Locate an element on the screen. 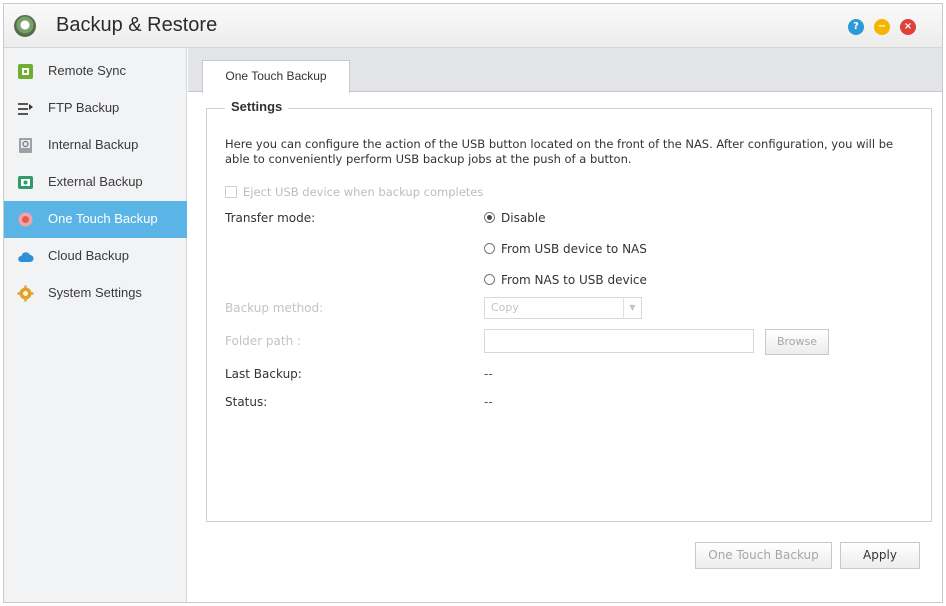 The image size is (946, 606). sidebar-item-label: System Settings is located at coordinates (95, 292).